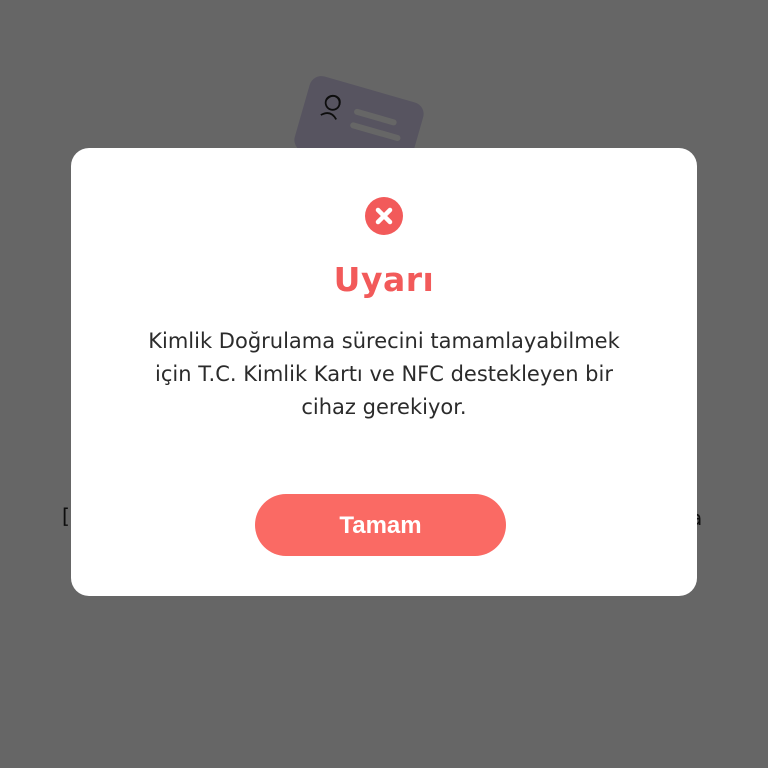  Describe the element at coordinates (384, 279) in the screenshot. I see `dialog-title: Uyarı` at that location.